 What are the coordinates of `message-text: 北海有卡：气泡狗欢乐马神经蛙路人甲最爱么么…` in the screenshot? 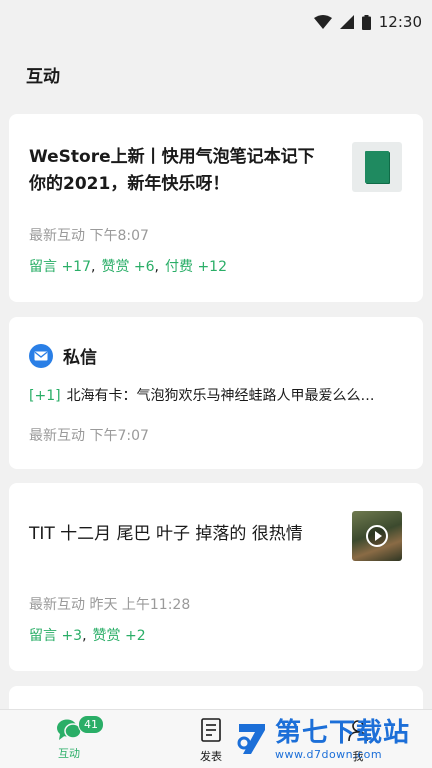 It's located at (220, 396).